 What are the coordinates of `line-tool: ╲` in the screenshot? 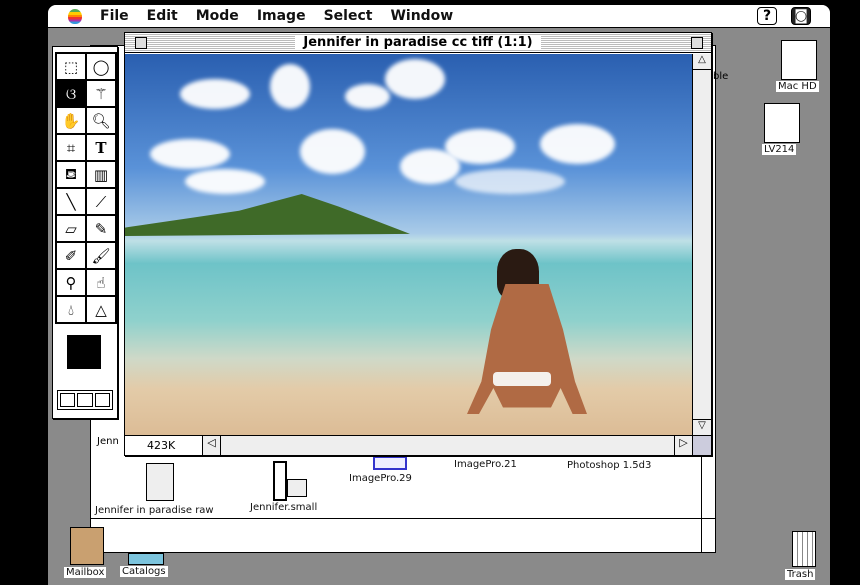 It's located at (71, 201).